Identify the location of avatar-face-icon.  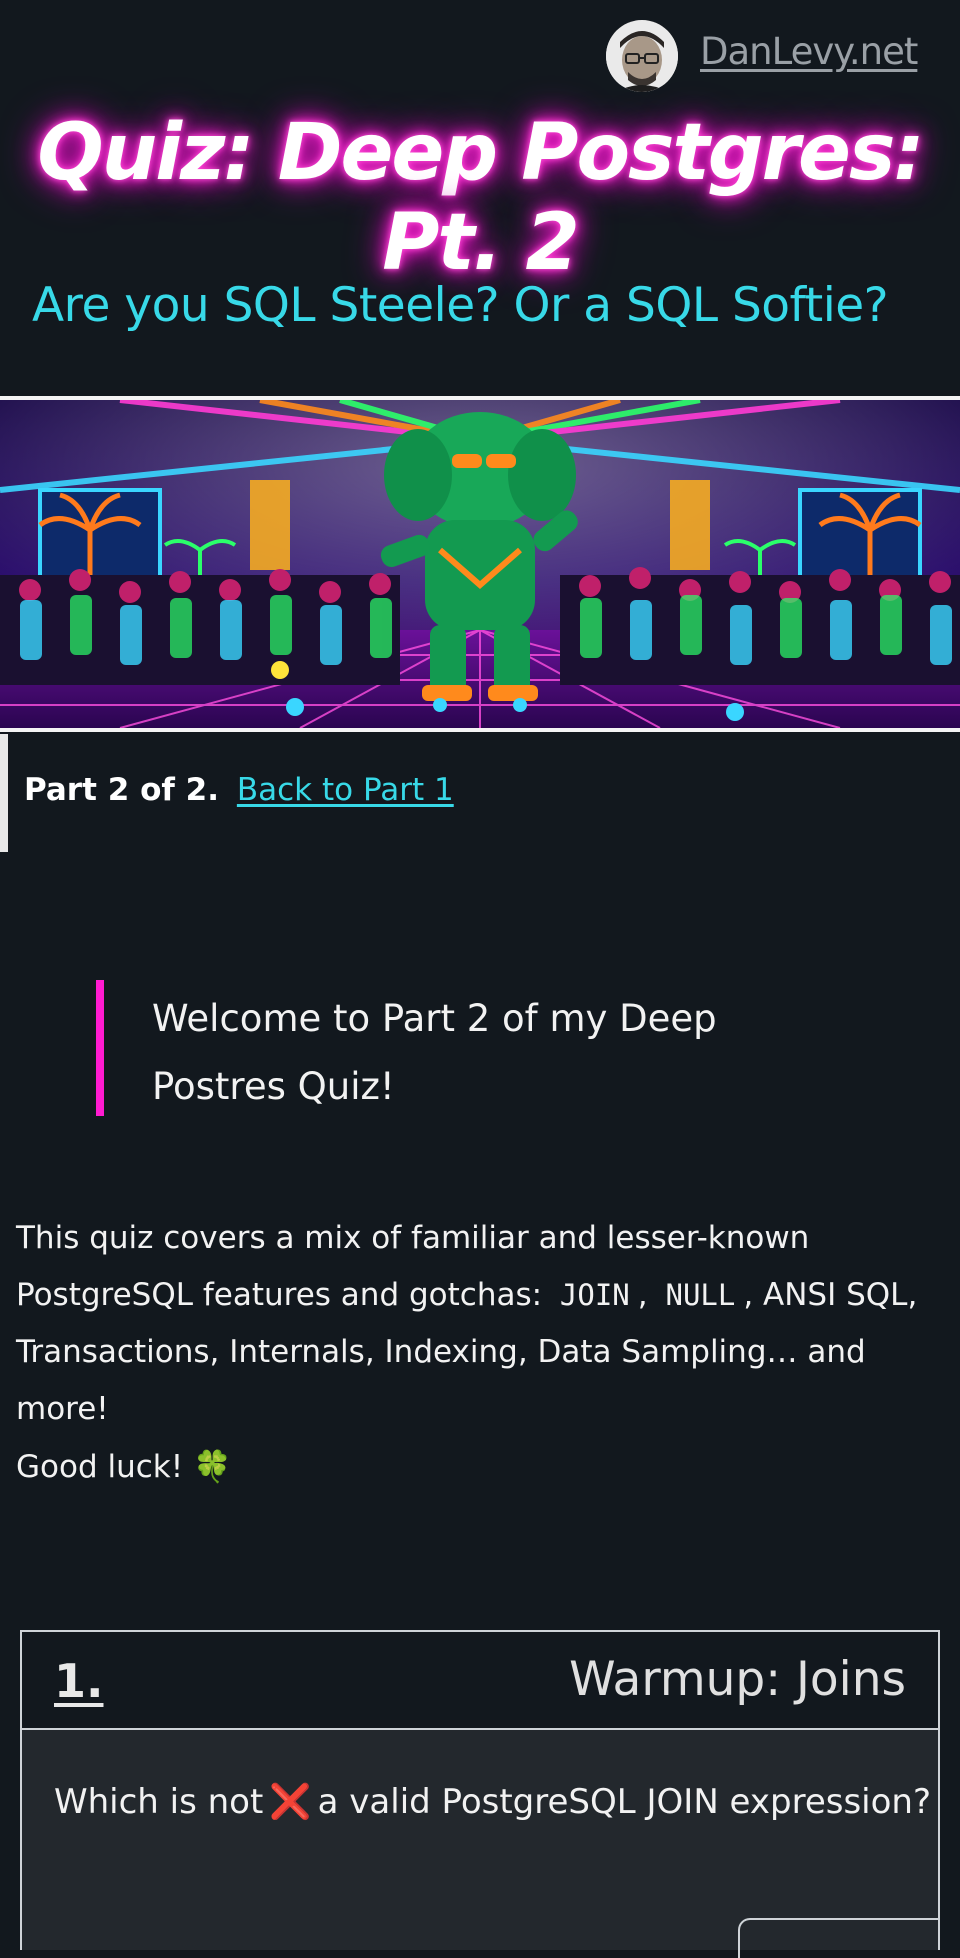
(642, 56).